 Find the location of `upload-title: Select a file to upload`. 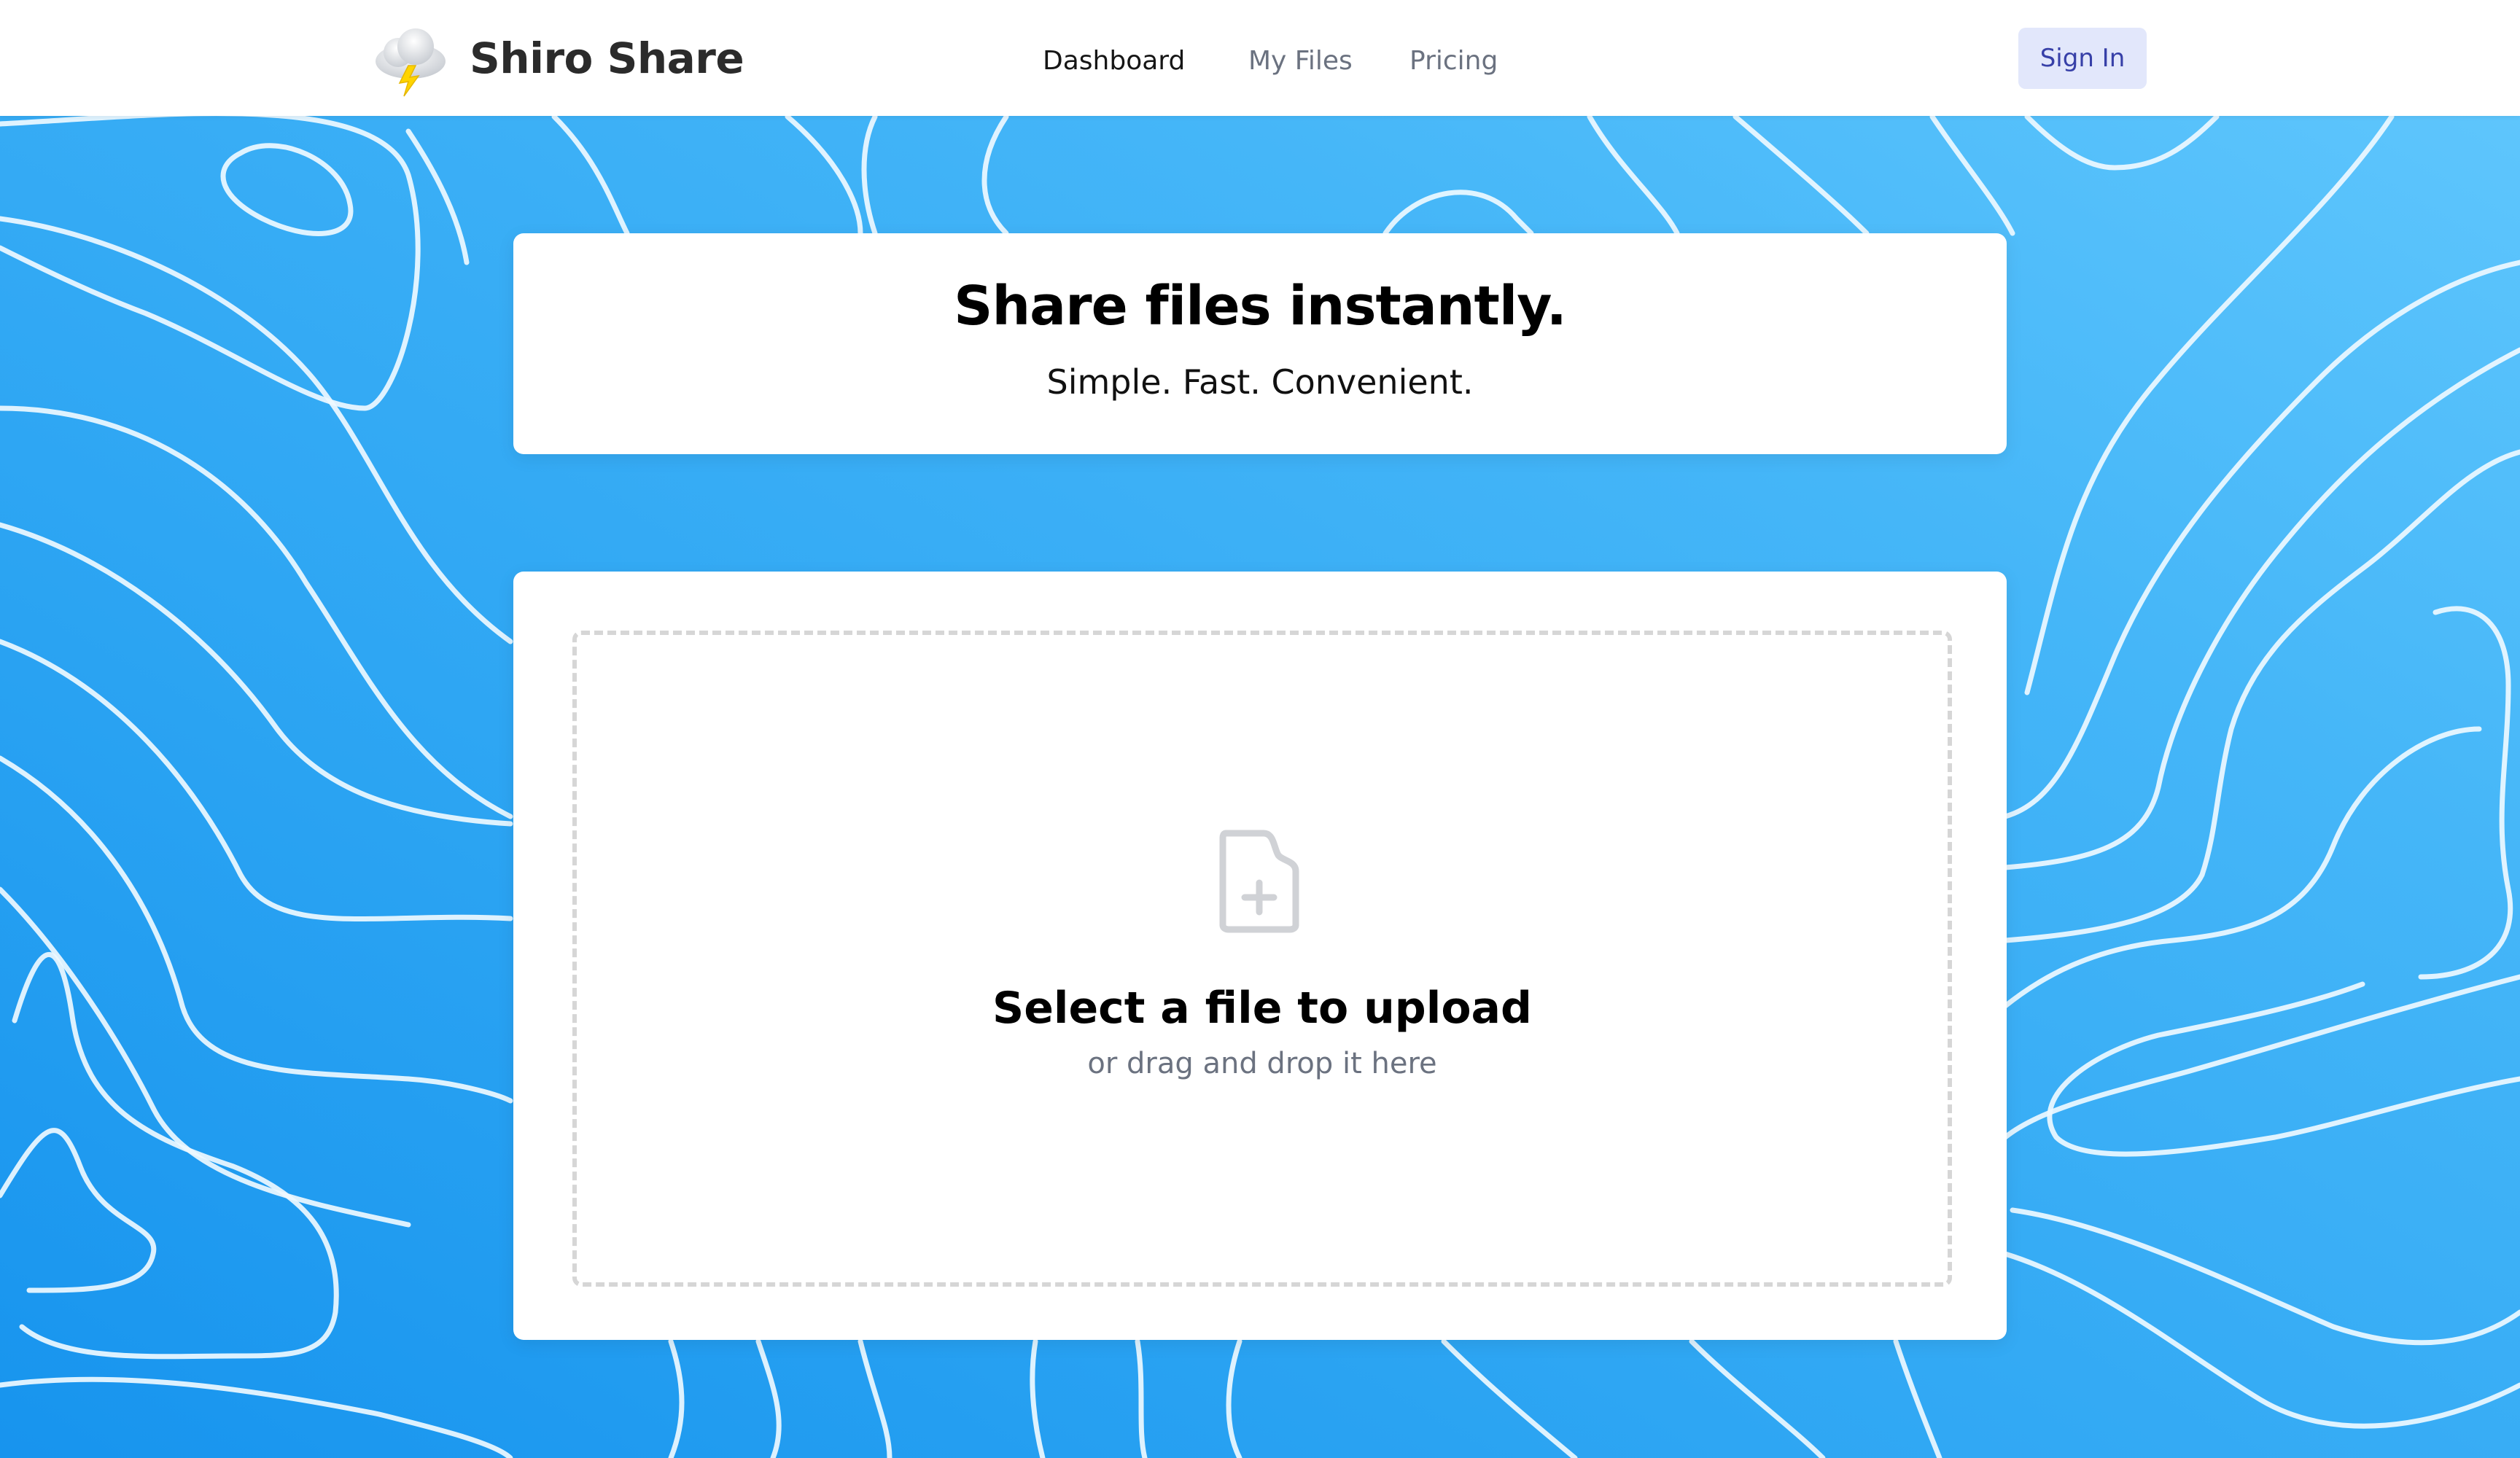

upload-title: Select a file to upload is located at coordinates (1262, 1009).